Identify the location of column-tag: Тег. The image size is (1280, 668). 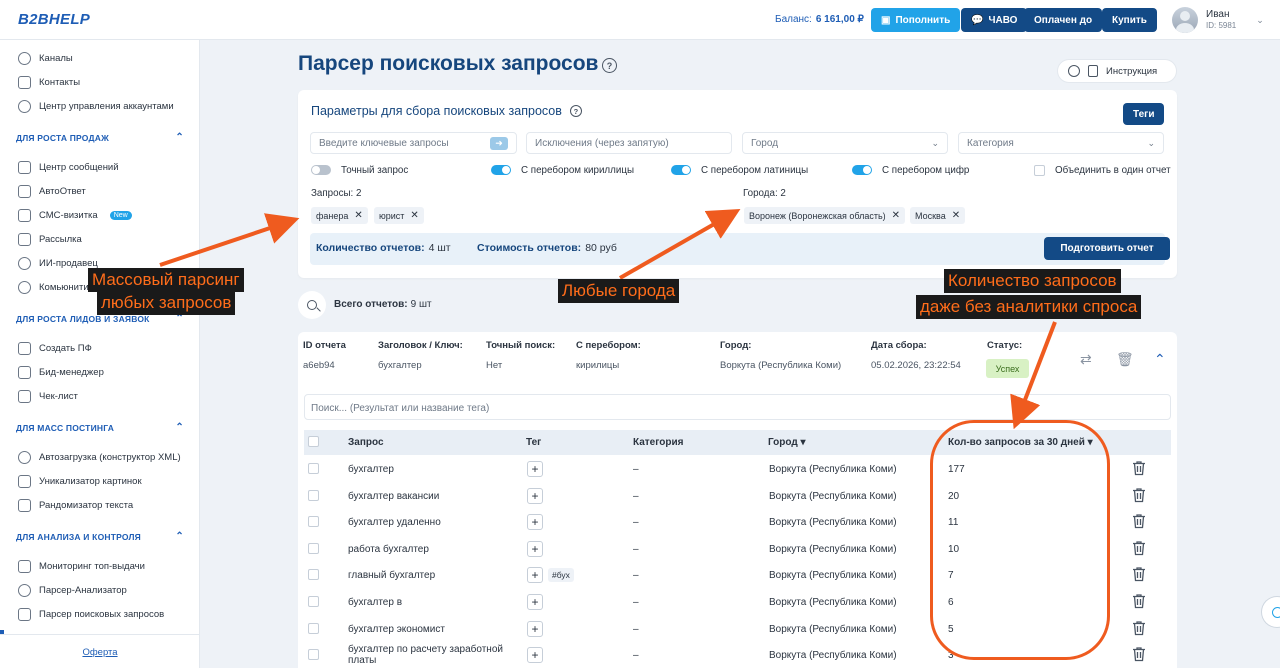
(533, 442).